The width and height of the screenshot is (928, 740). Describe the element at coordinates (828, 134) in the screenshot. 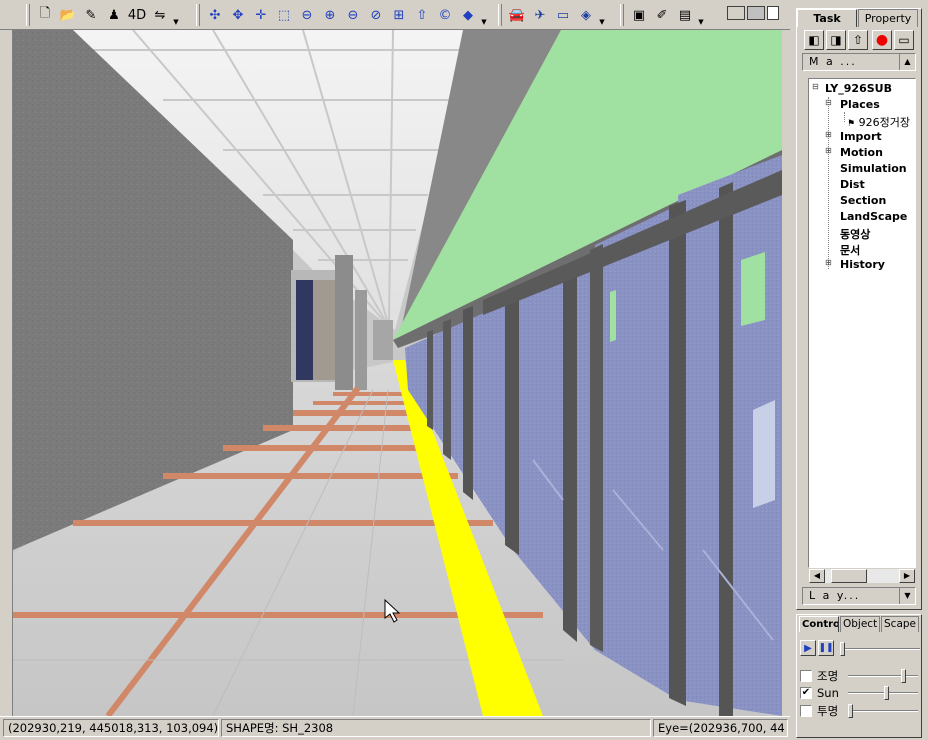

I see `tree-expander-import: ⊞` at that location.